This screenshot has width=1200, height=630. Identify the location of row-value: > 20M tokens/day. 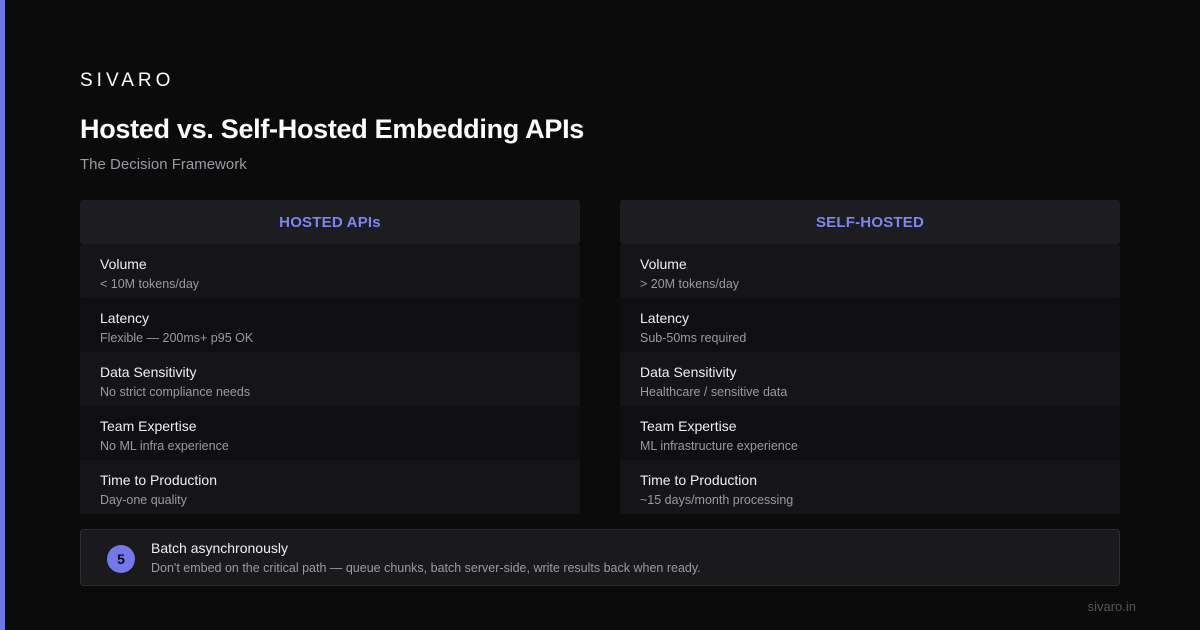
(690, 284).